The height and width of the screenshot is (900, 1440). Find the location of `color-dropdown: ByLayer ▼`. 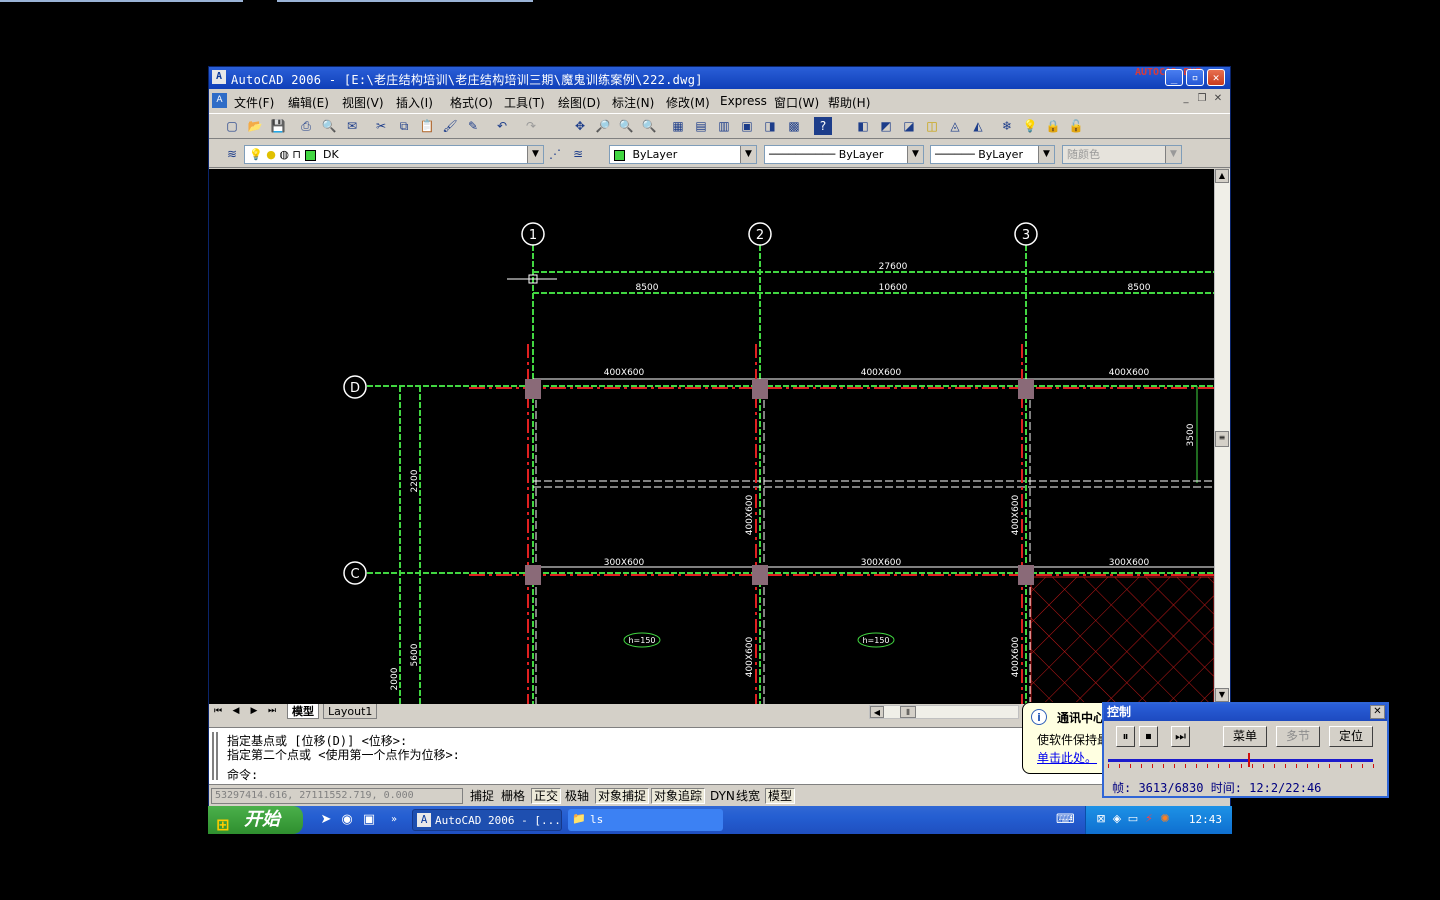

color-dropdown: ByLayer ▼ is located at coordinates (683, 154).